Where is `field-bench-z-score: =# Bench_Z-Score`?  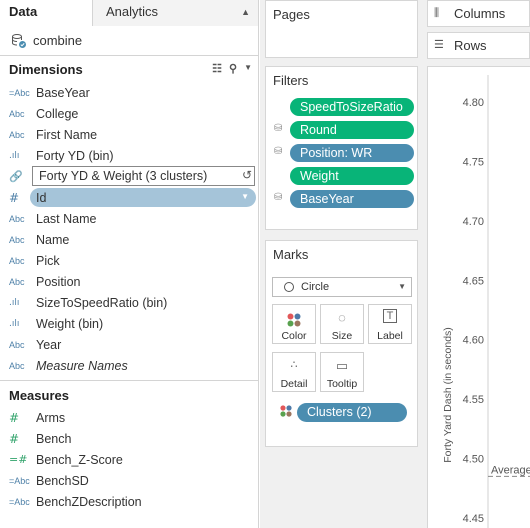 field-bench-z-score: =# Bench_Z-Score is located at coordinates (129, 459).